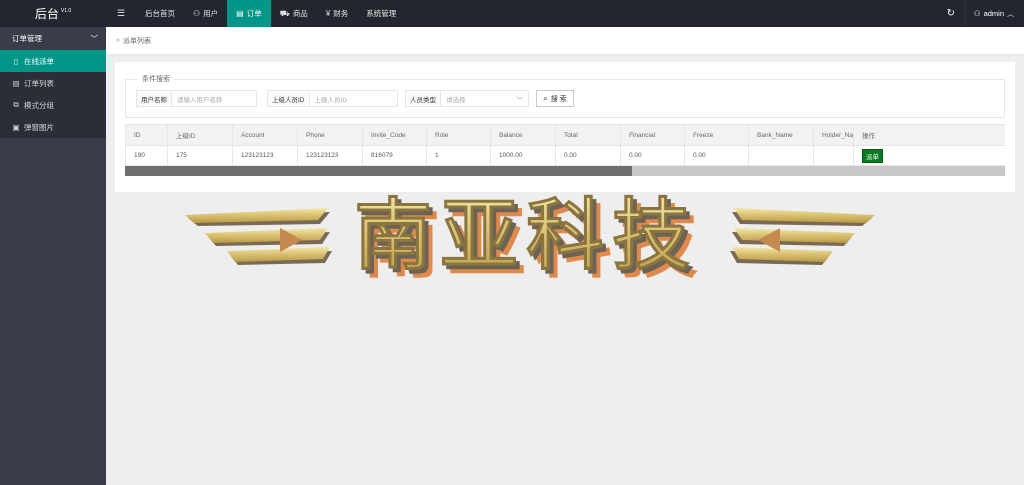 The height and width of the screenshot is (485, 1024). I want to click on app-logo: 后台 V1.0, so click(53, 13).